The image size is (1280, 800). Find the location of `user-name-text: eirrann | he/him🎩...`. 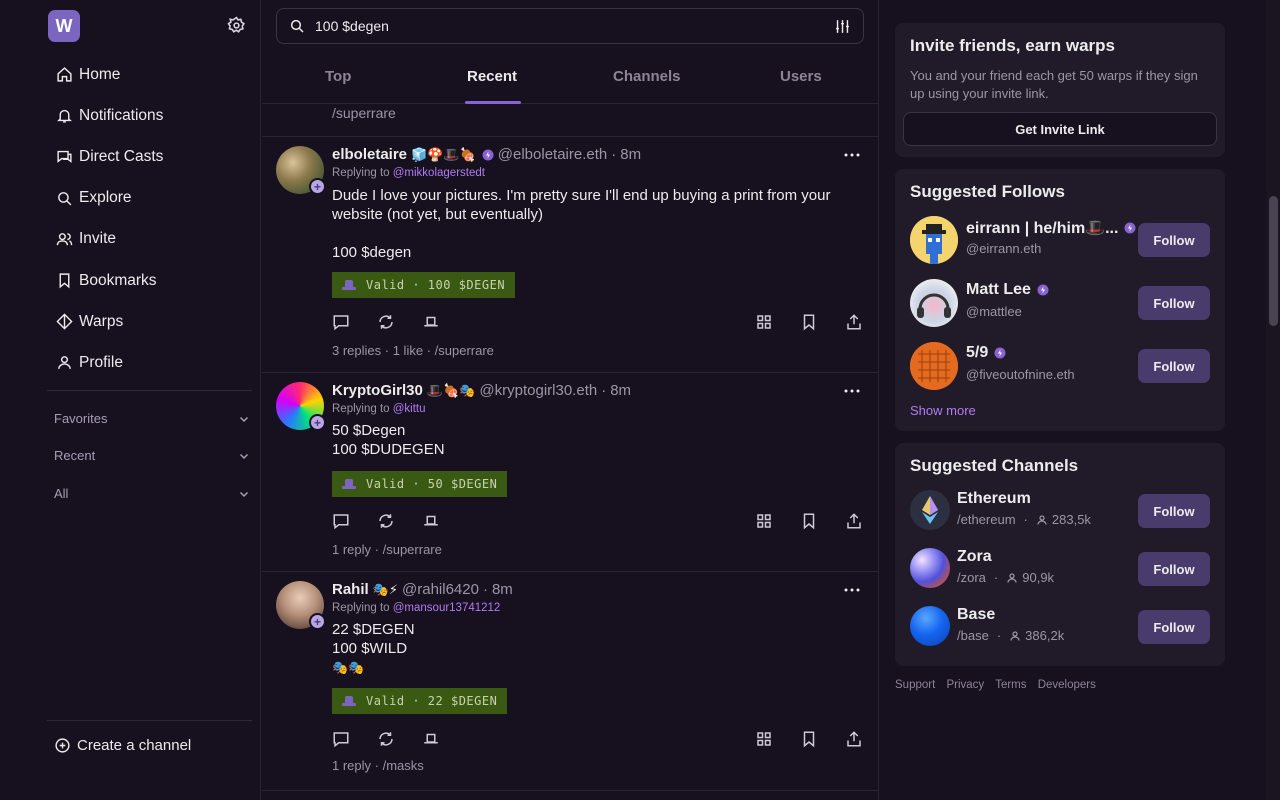

user-name-text: eirrann | he/him🎩... is located at coordinates (1042, 228).